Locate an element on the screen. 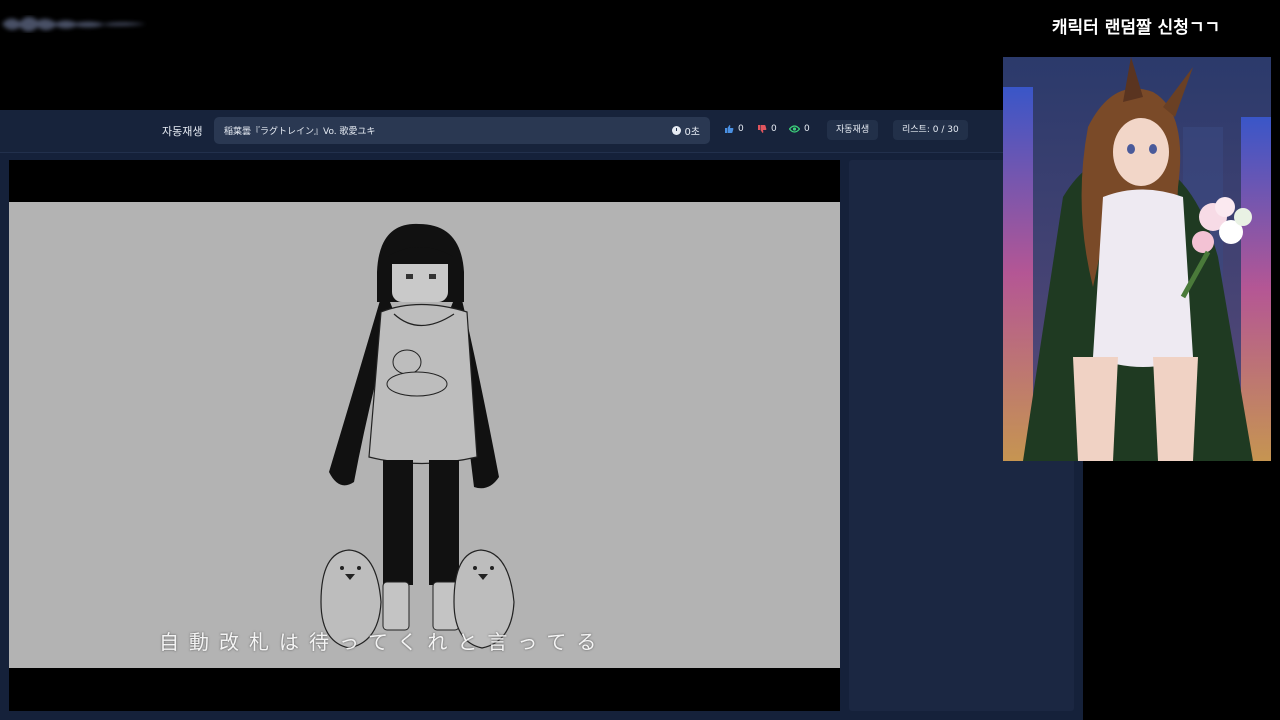 The height and width of the screenshot is (720, 1280). dislike-button: 0 is located at coordinates (767, 129).